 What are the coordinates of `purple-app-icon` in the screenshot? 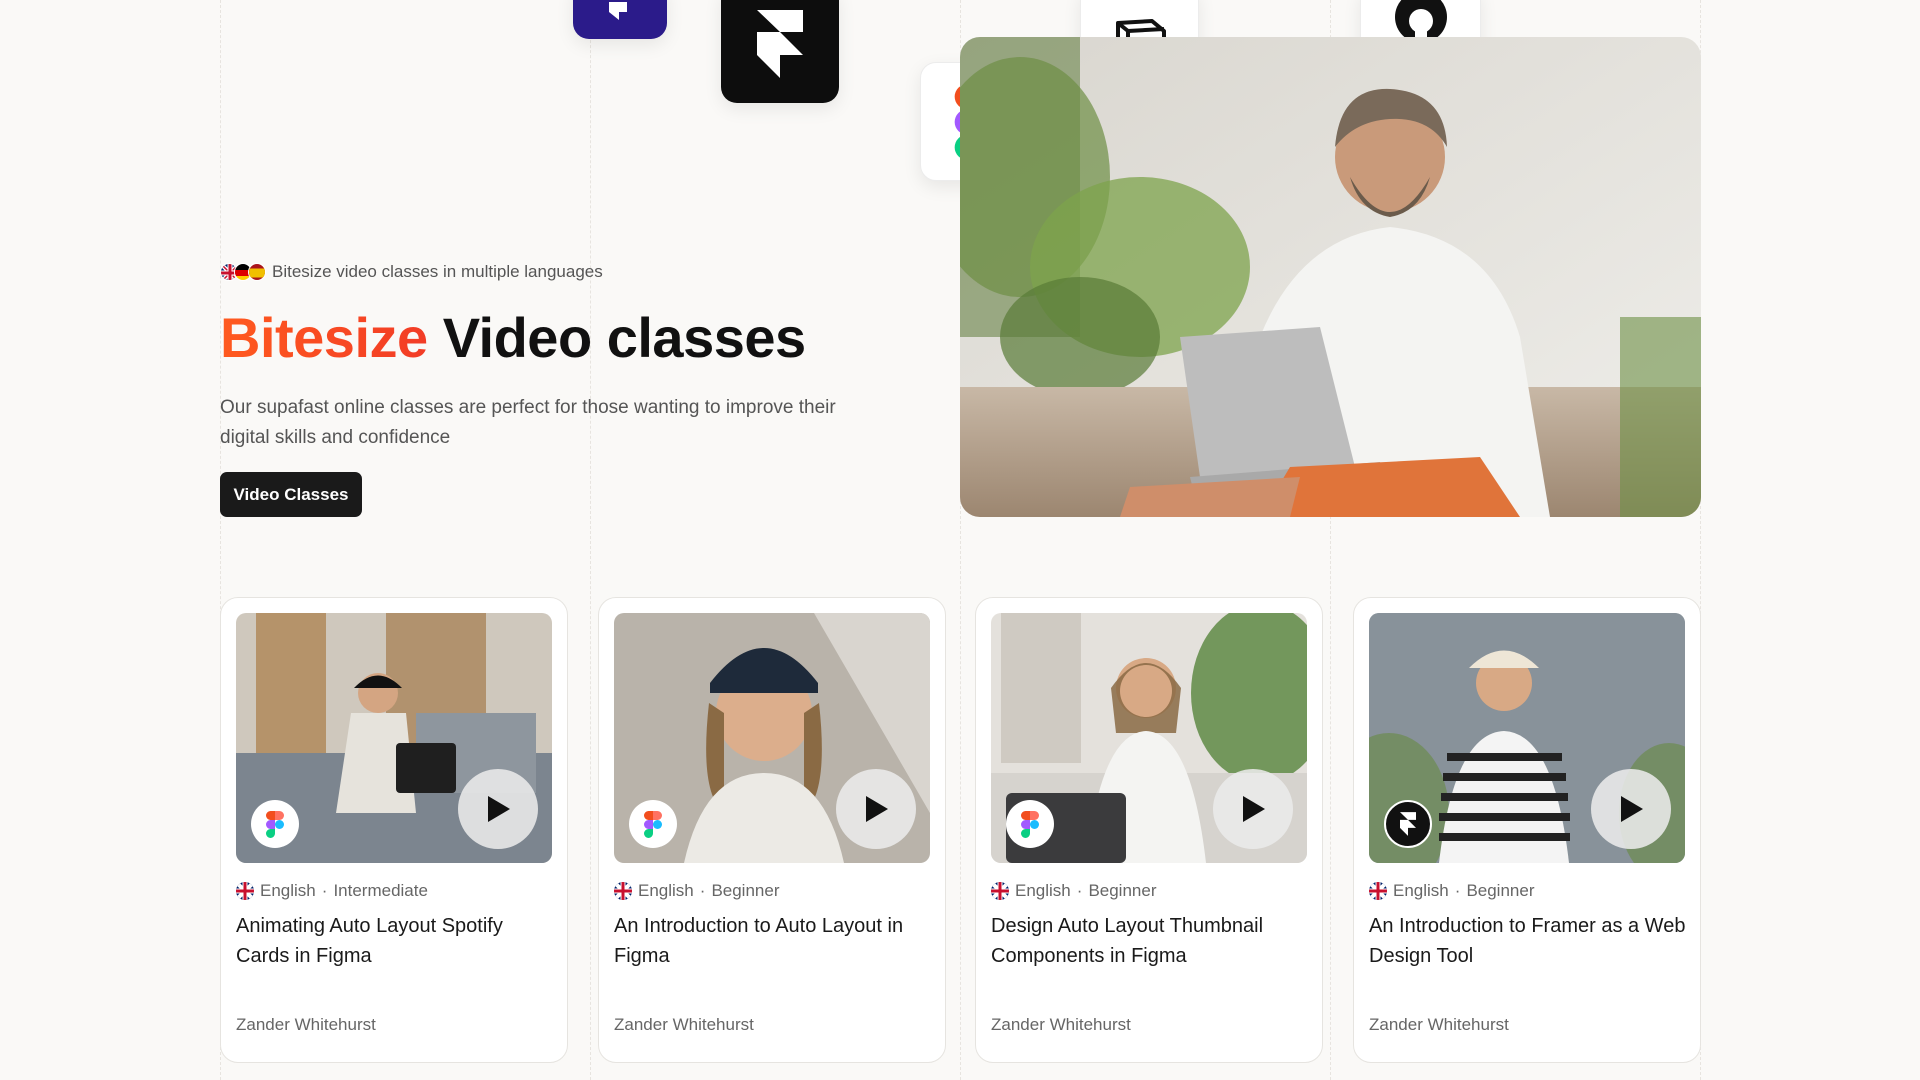 It's located at (620, 19).